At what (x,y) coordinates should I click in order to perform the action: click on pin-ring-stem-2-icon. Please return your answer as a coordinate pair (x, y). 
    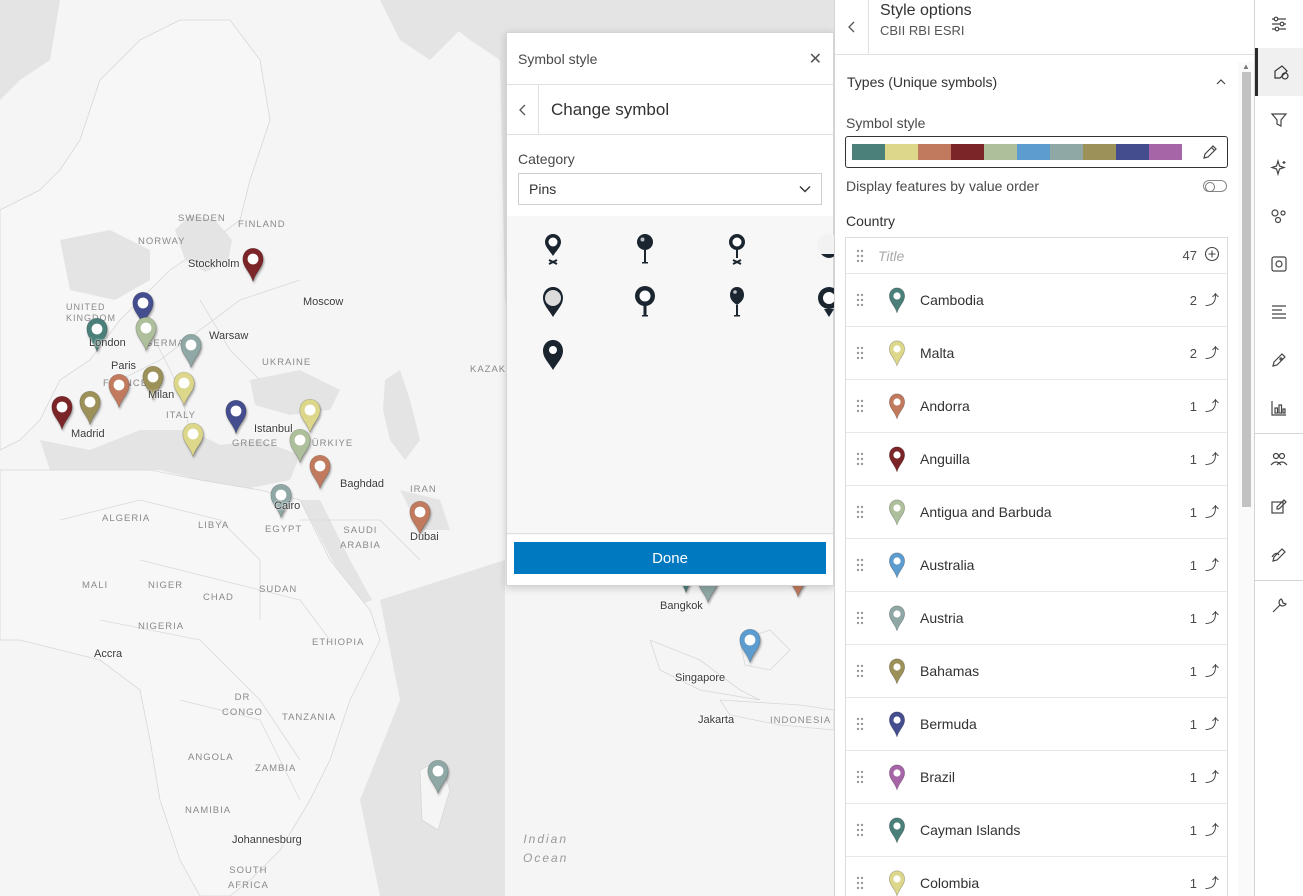
    Looking at the image, I should click on (645, 301).